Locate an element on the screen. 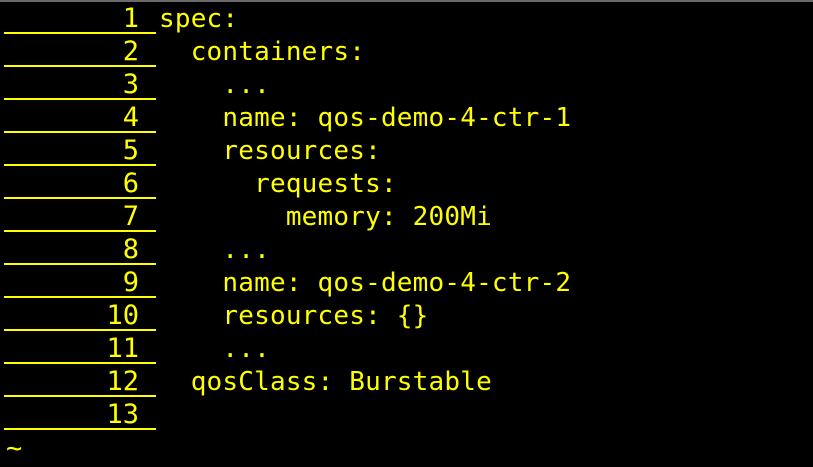  editor-line: 9 name: qos-demo-4-ctr-2 is located at coordinates (406, 284).